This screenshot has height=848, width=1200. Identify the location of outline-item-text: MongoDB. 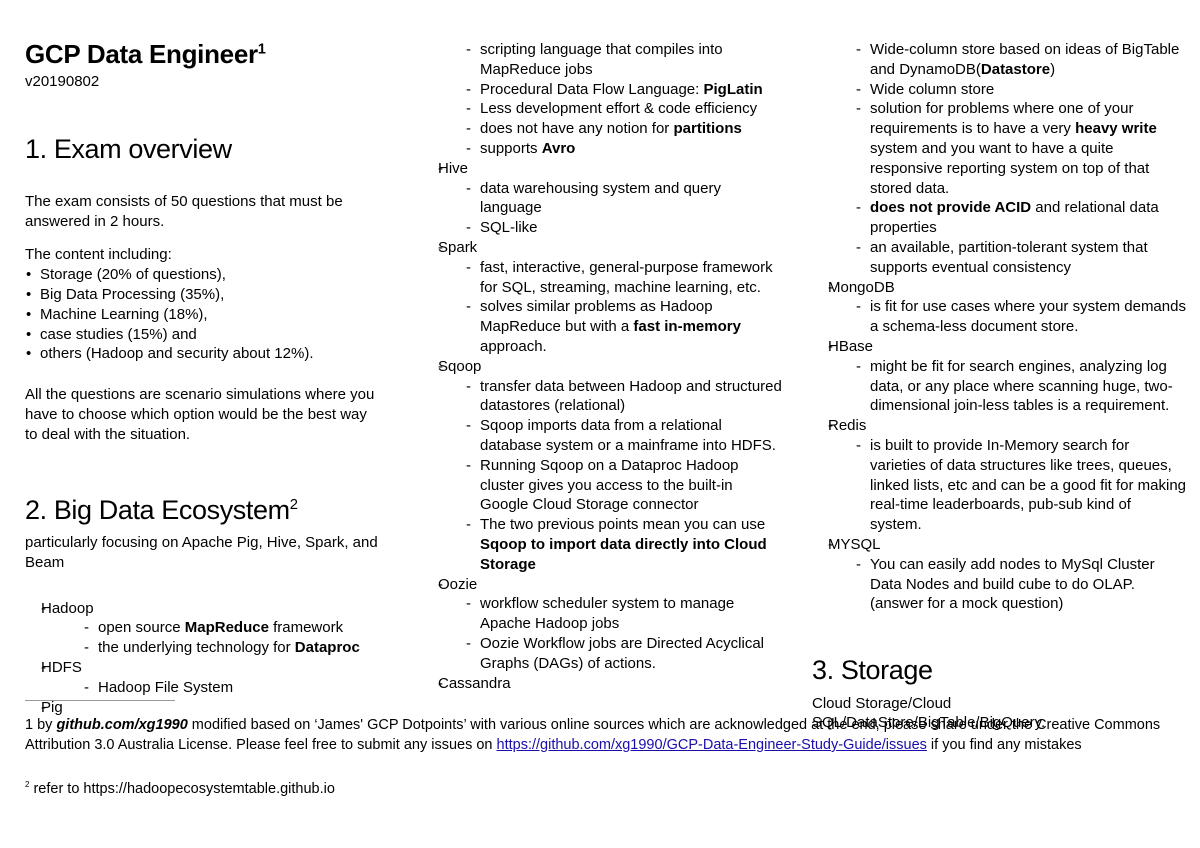
(1007, 288).